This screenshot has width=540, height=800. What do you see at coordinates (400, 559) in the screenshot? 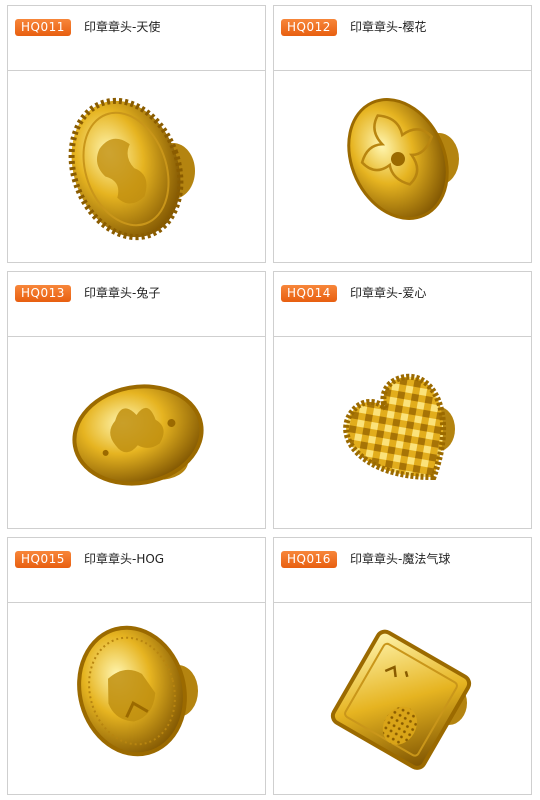
I see `product-title: 印章章头-魔法气球` at bounding box center [400, 559].